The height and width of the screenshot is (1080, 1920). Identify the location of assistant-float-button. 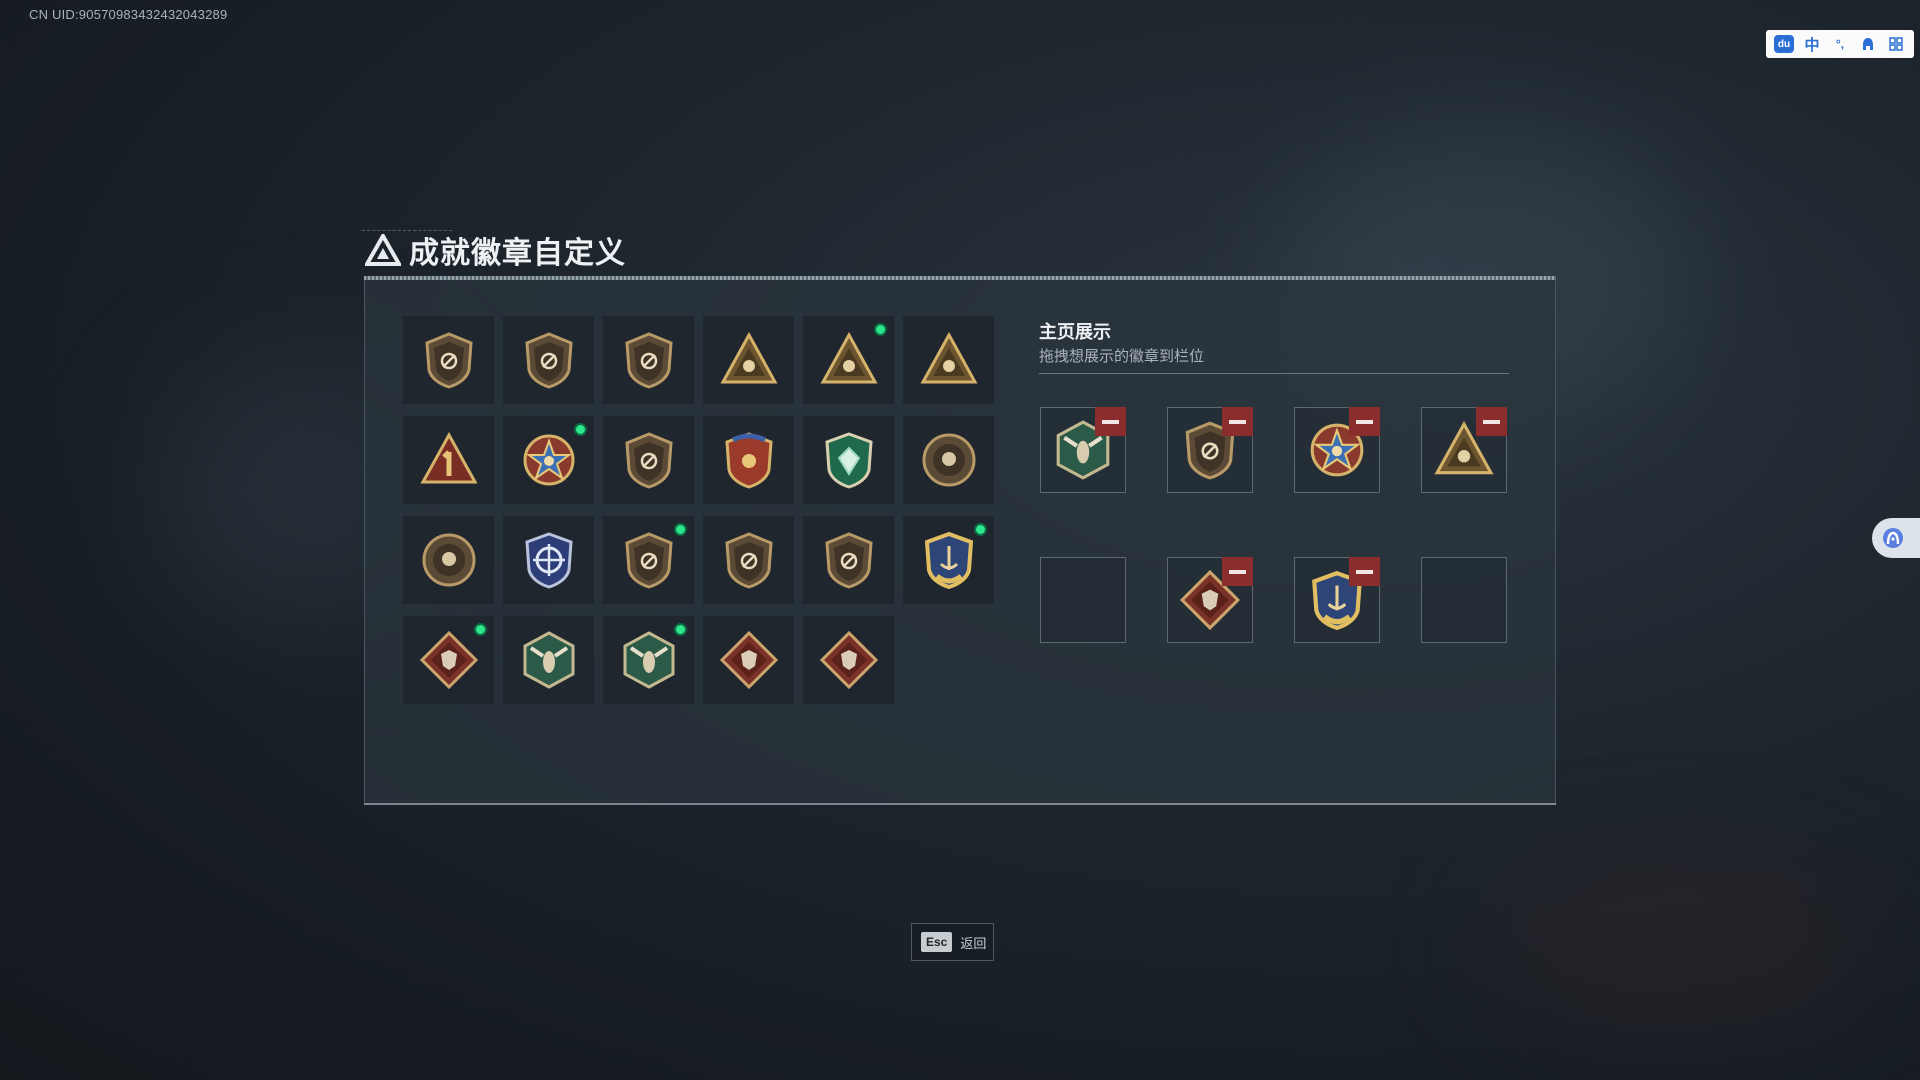
(1896, 538).